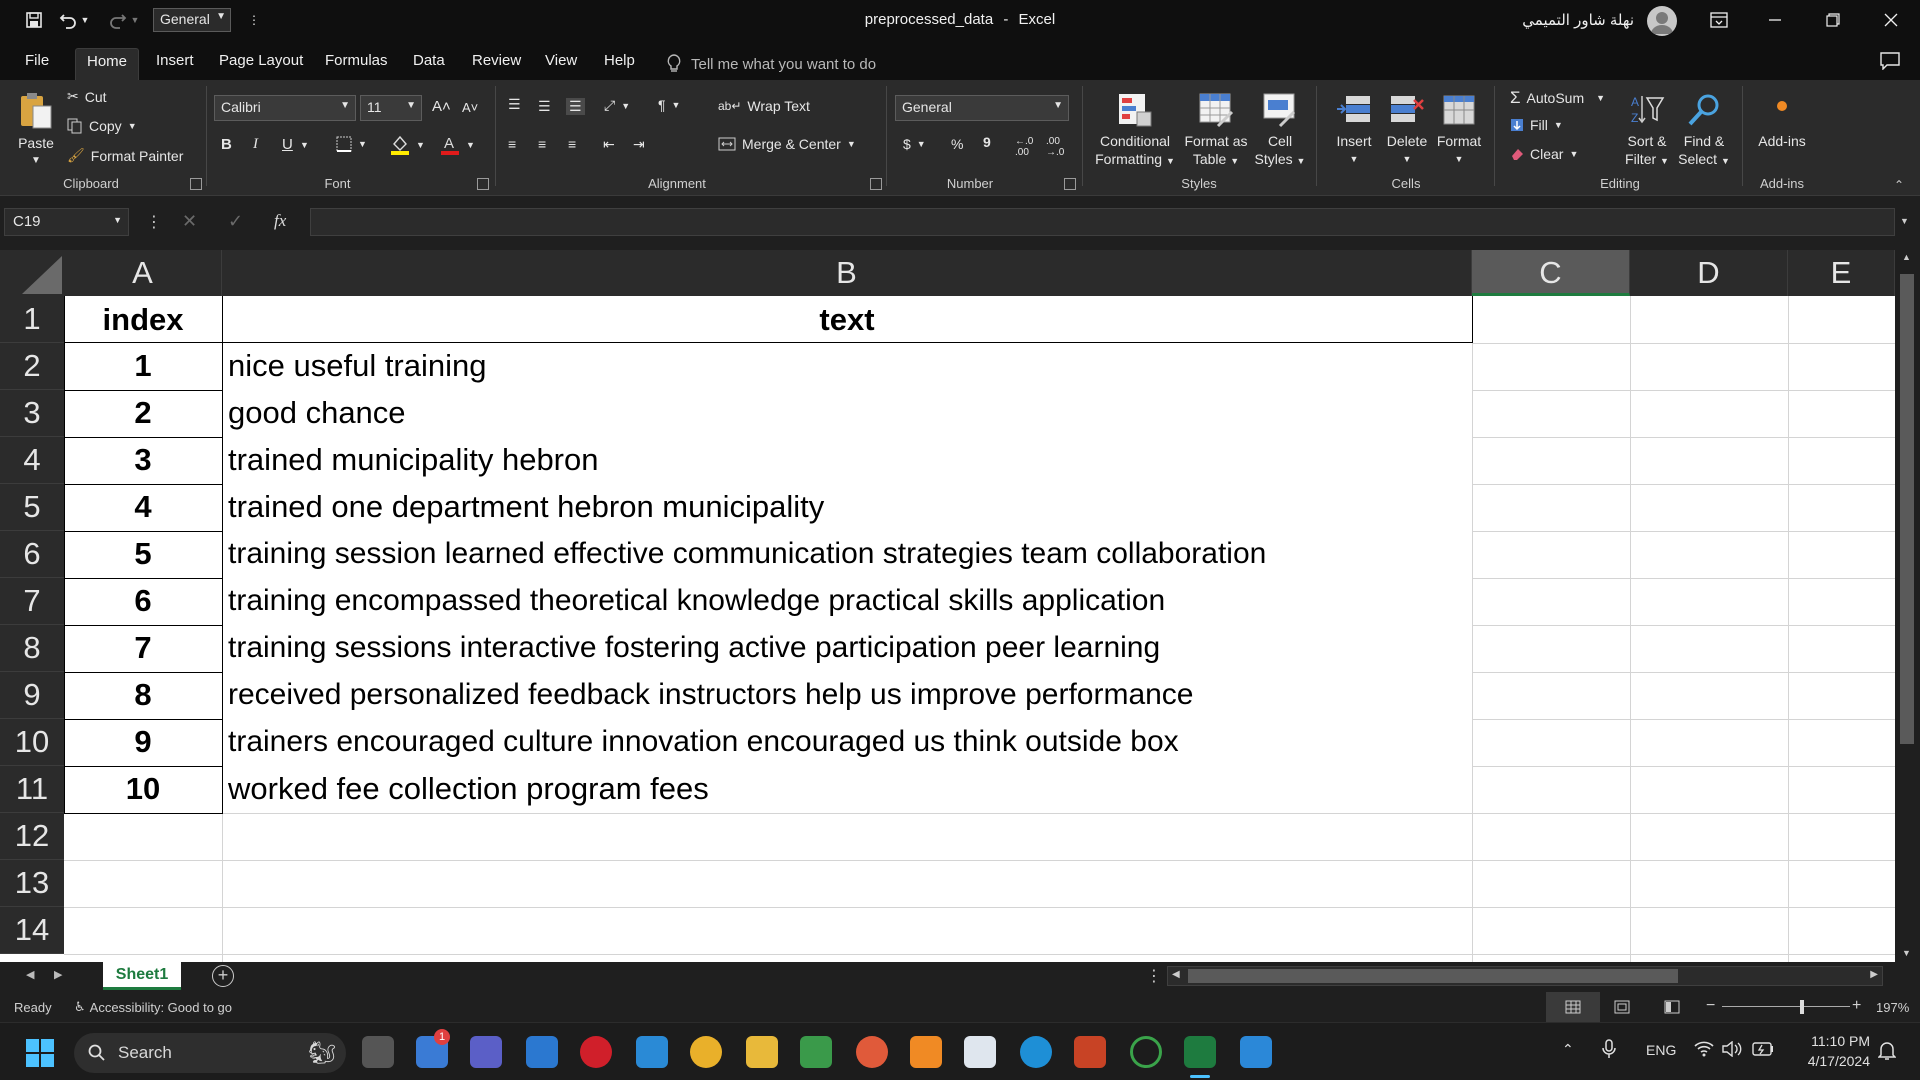 The image size is (1920, 1080). I want to click on table-cell-text: nice useful training, so click(357, 366).